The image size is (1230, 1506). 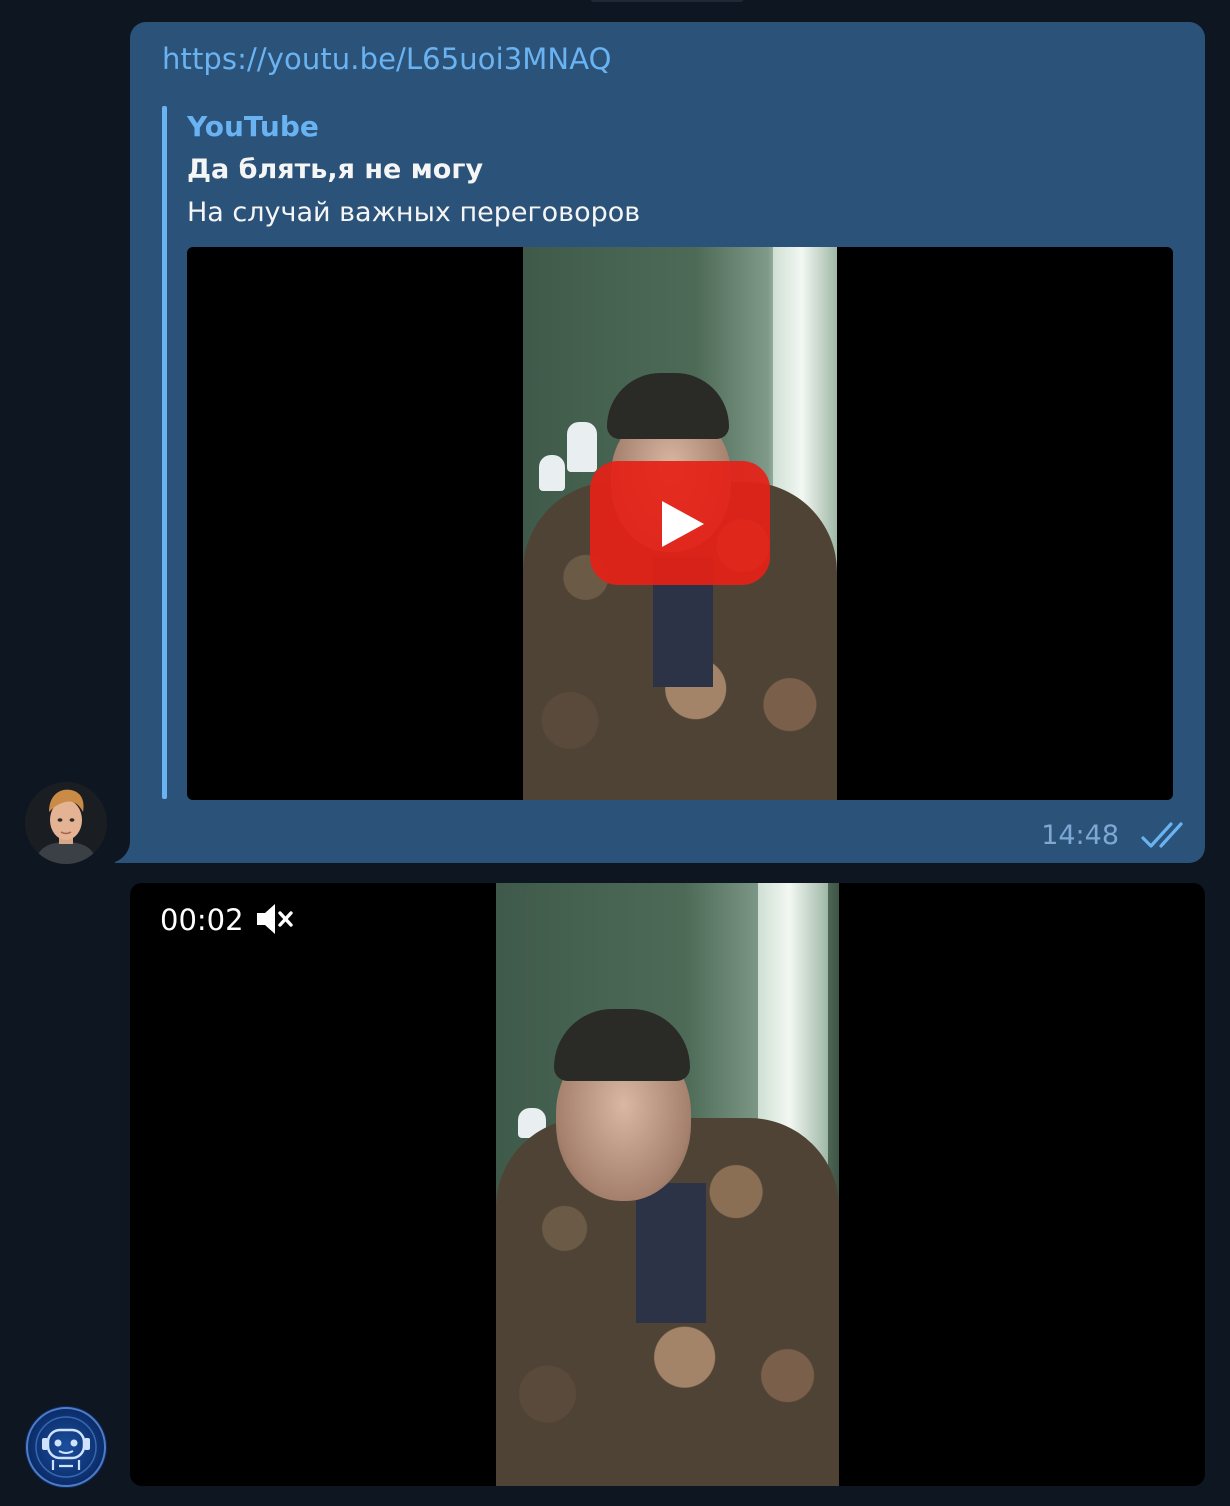 What do you see at coordinates (125, 853) in the screenshot?
I see `bubble-tail` at bounding box center [125, 853].